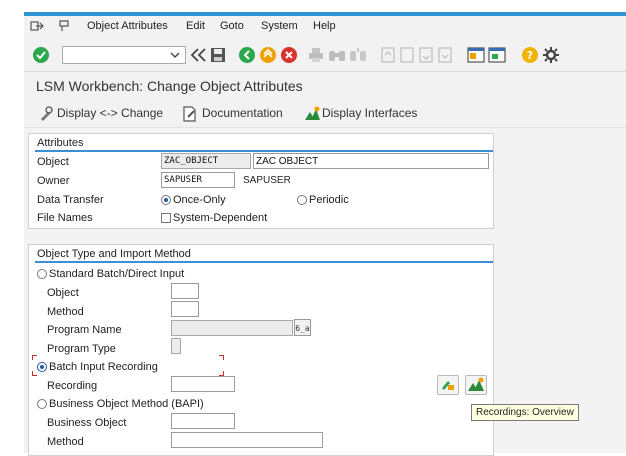 Image resolution: width=626 pixels, height=456 pixels. I want to click on periodic-label: Periodic, so click(329, 200).